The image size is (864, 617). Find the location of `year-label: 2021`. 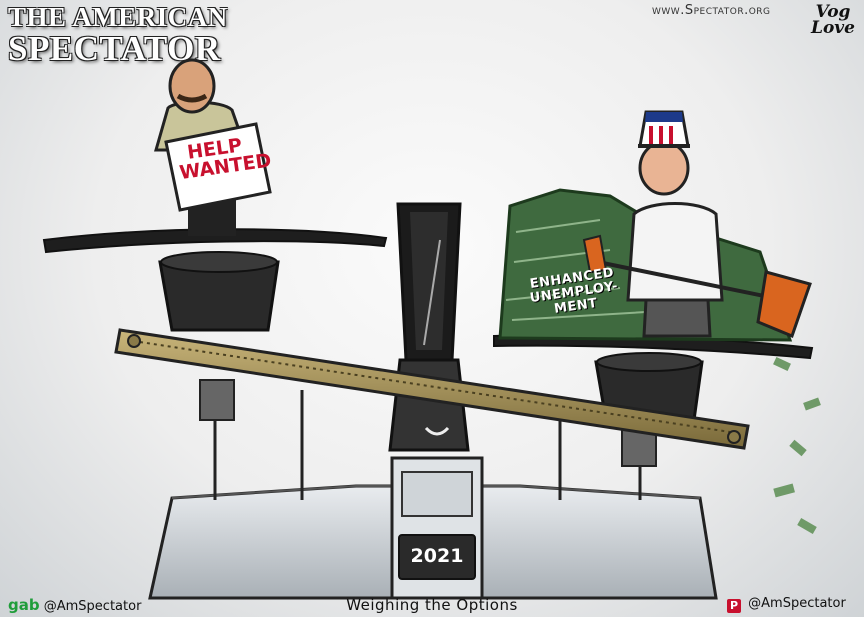

year-label: 2021 is located at coordinates (437, 556).